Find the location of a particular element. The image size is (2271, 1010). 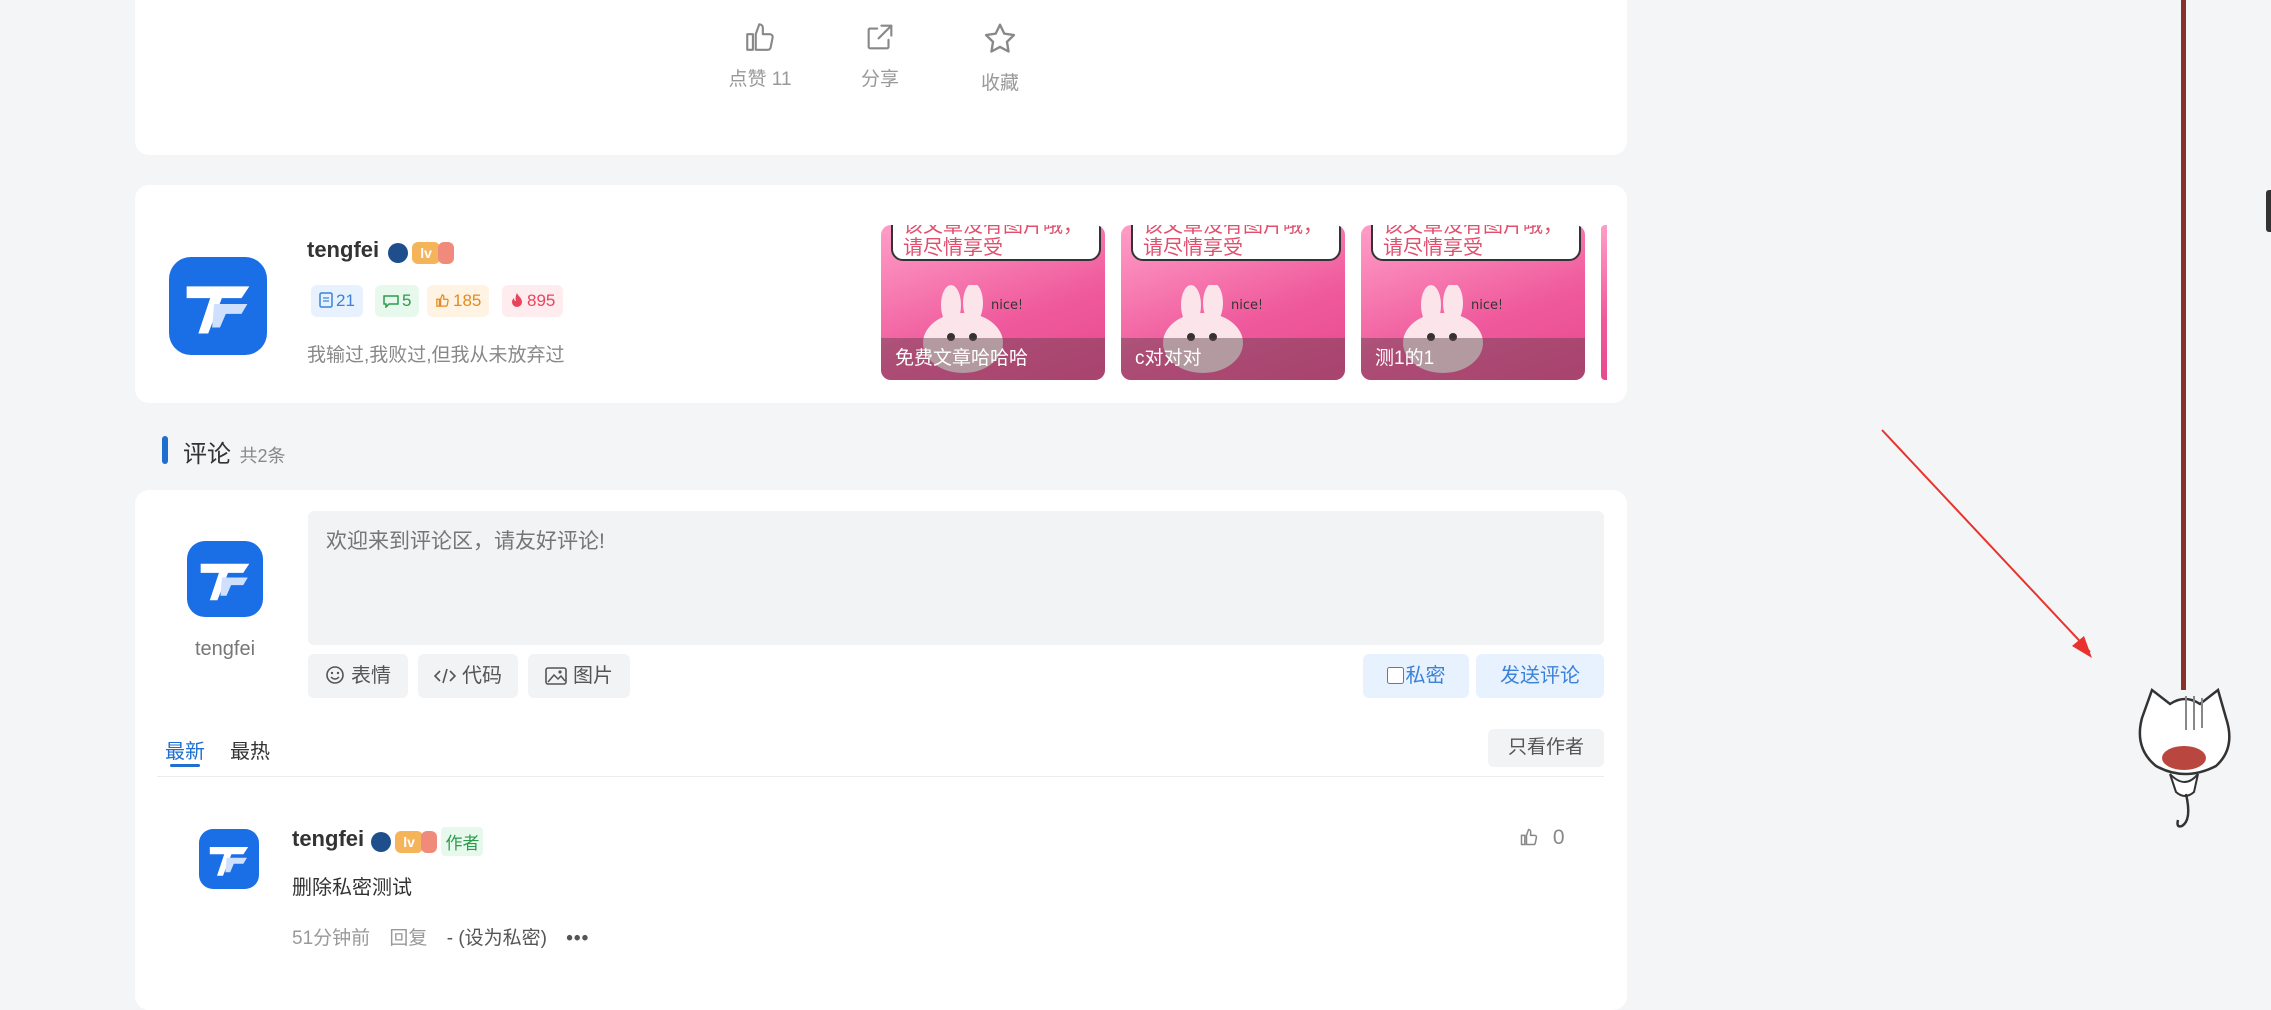

comment-author-name: tengfei is located at coordinates (328, 838).